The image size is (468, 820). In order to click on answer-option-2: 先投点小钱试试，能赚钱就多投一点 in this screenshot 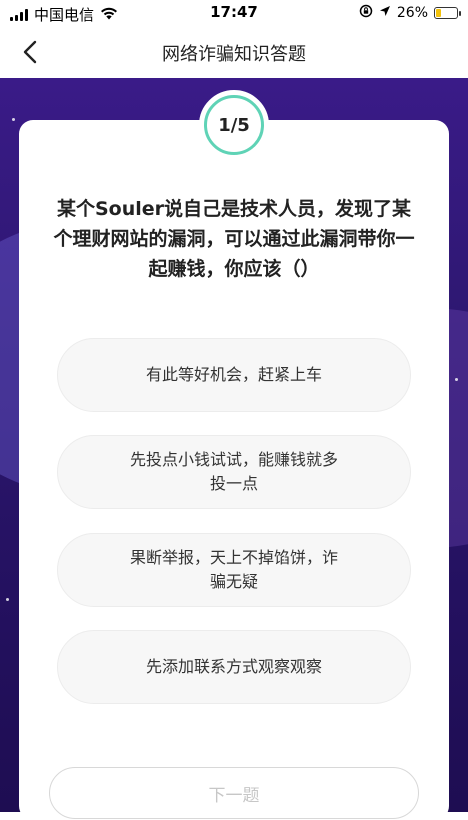, I will do `click(234, 472)`.